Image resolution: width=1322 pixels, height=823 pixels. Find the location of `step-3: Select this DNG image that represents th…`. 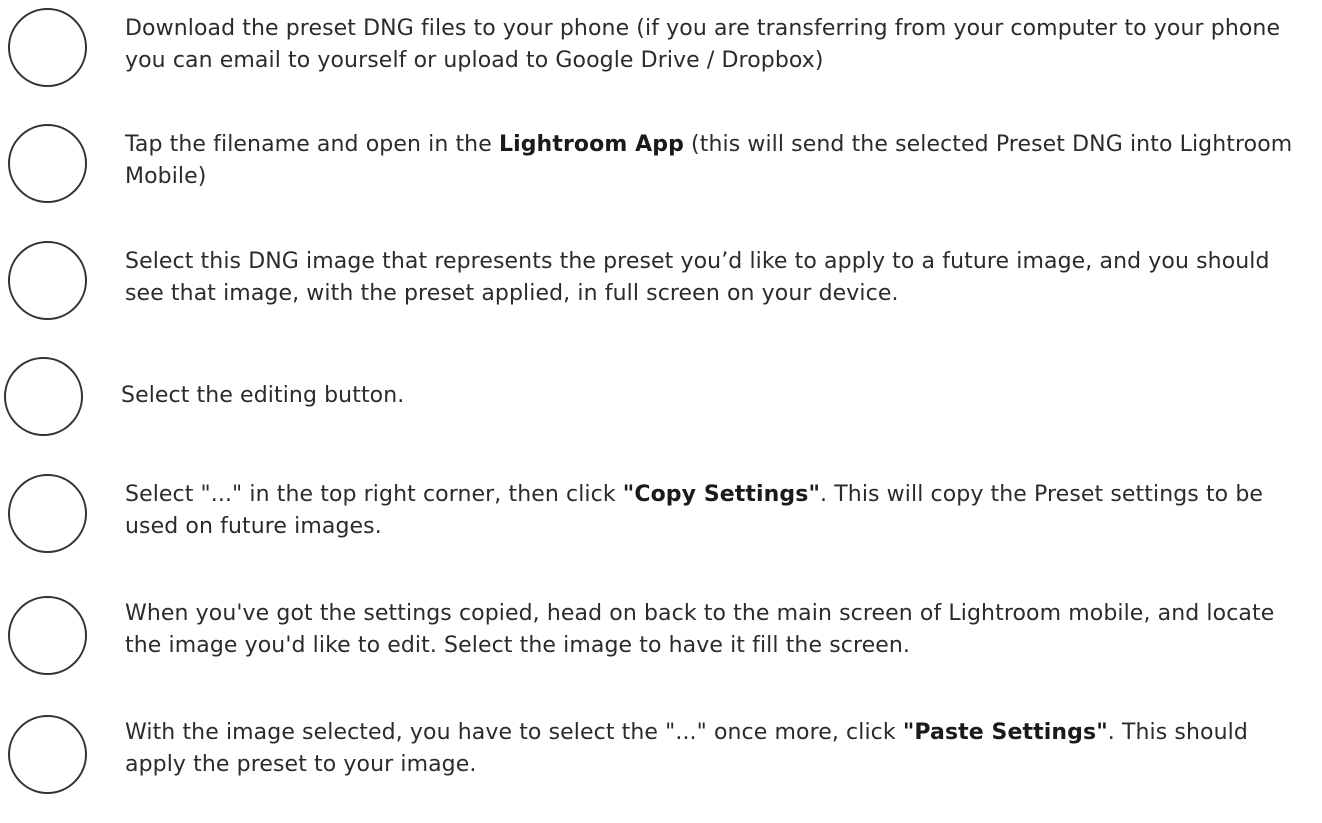

step-3: Select this DNG image that represents th… is located at coordinates (661, 286).